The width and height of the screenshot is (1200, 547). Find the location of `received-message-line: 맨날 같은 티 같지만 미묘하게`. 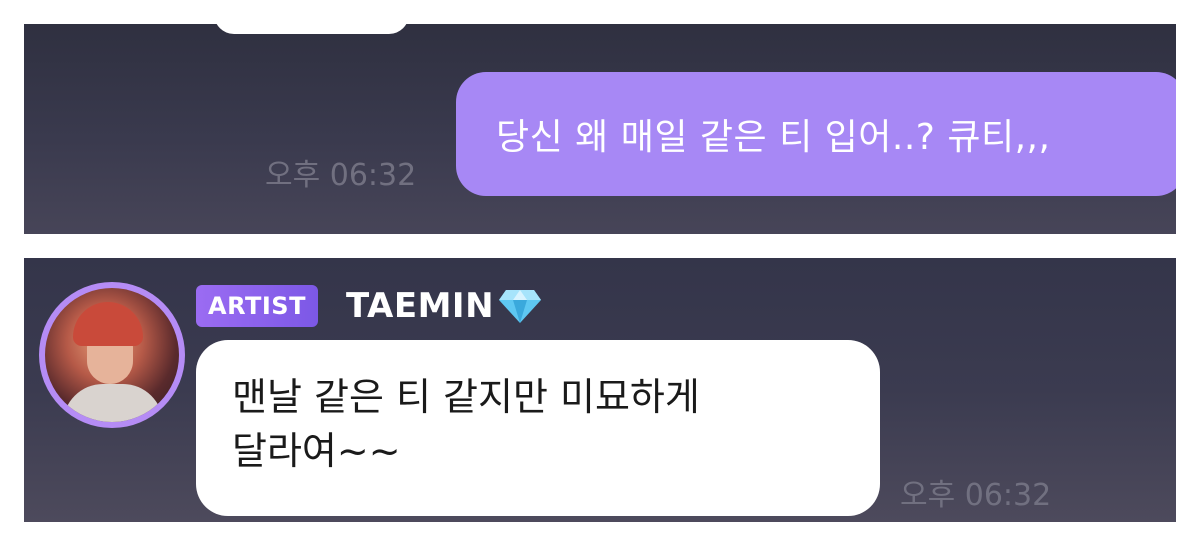

received-message-line: 맨날 같은 티 같지만 미묘하게 is located at coordinates (466, 397).